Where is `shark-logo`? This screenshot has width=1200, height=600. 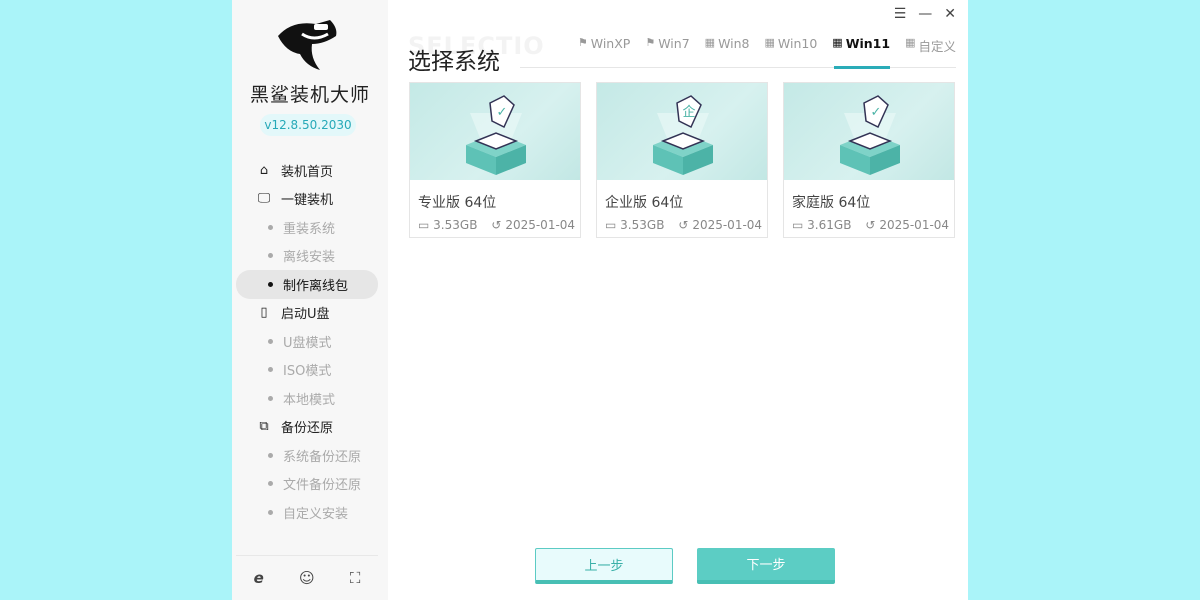 shark-logo is located at coordinates (307, 45).